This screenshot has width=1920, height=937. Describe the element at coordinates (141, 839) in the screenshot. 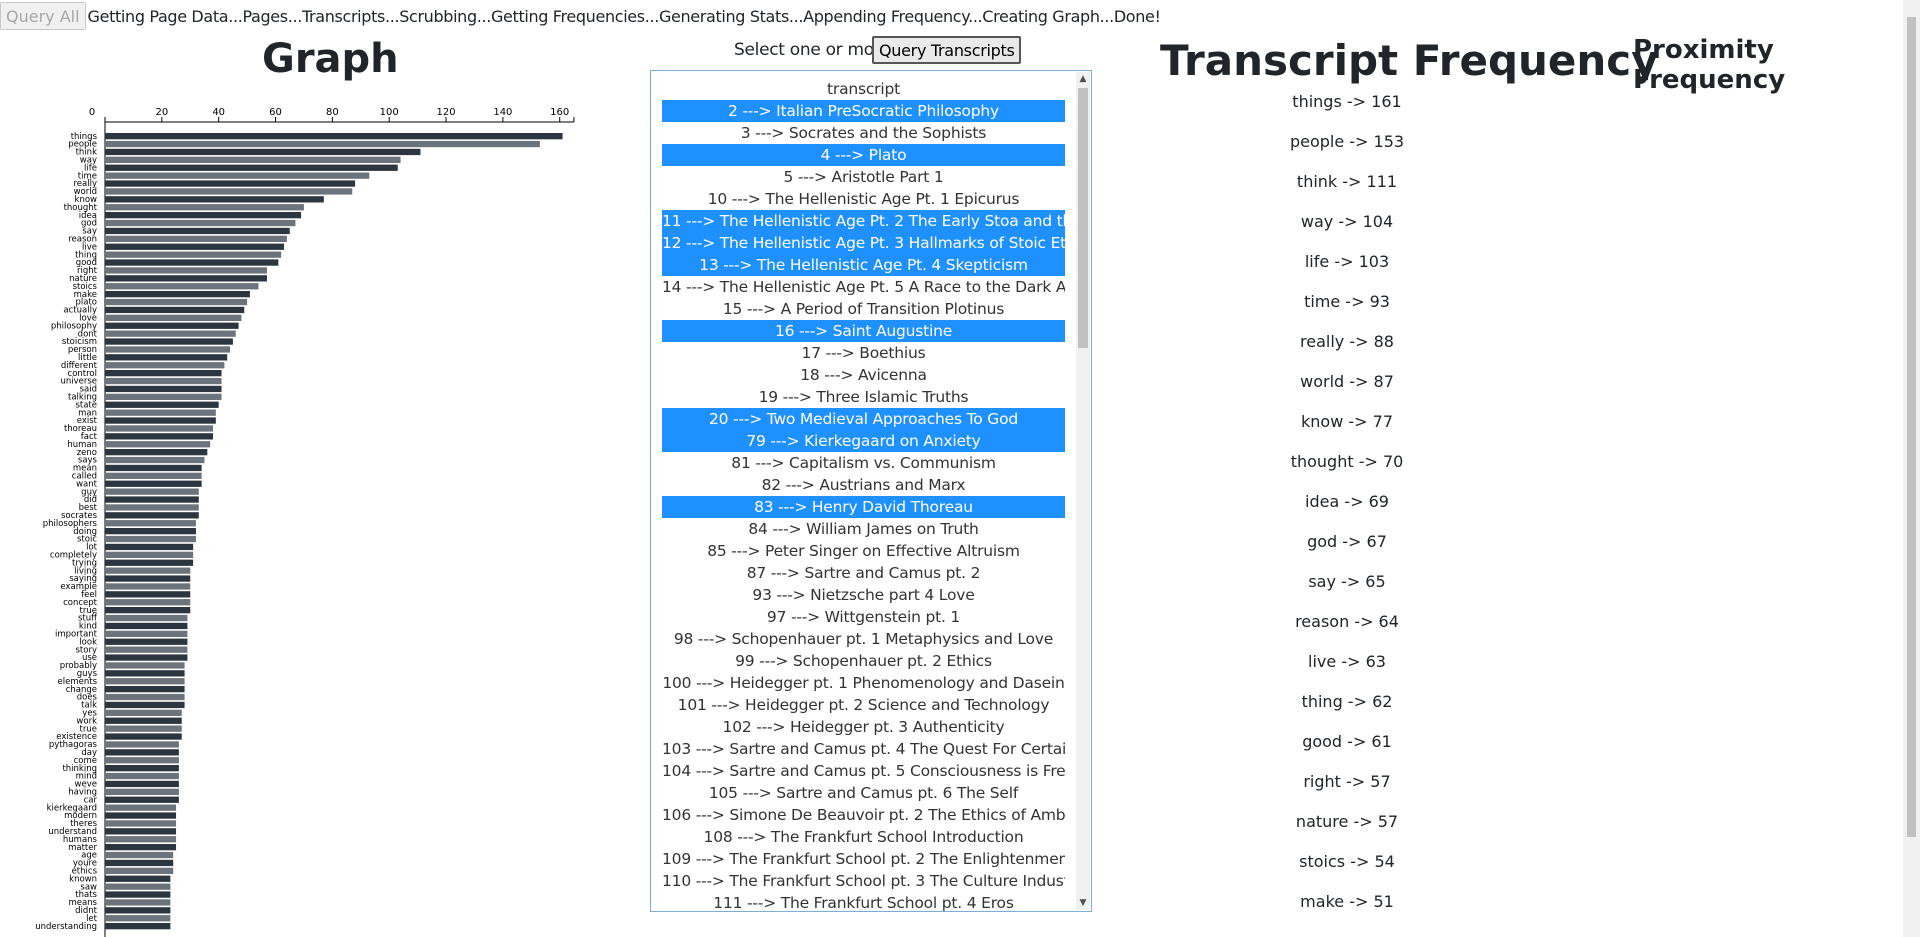

I see `bar-humans` at that location.